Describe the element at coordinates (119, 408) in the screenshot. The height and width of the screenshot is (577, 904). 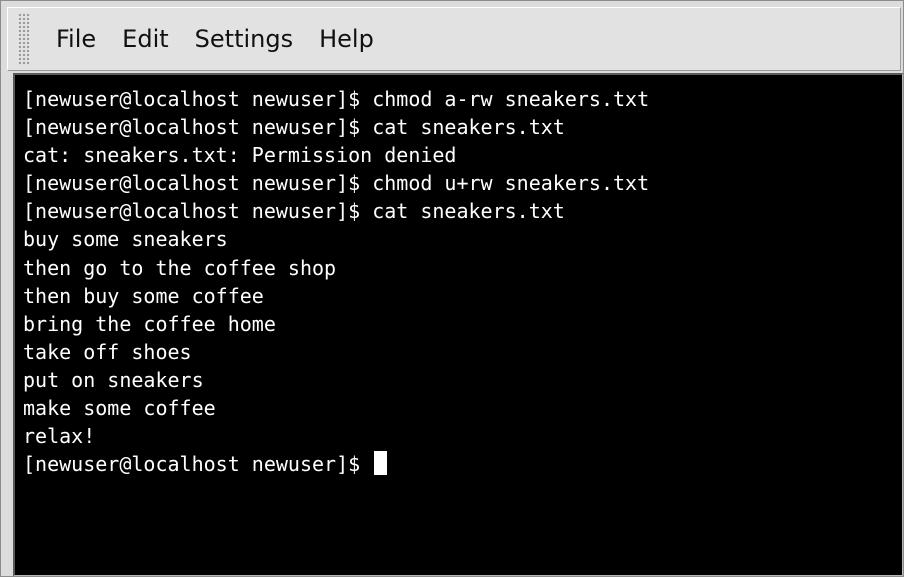
I see `terminal-line: make some coffee` at that location.